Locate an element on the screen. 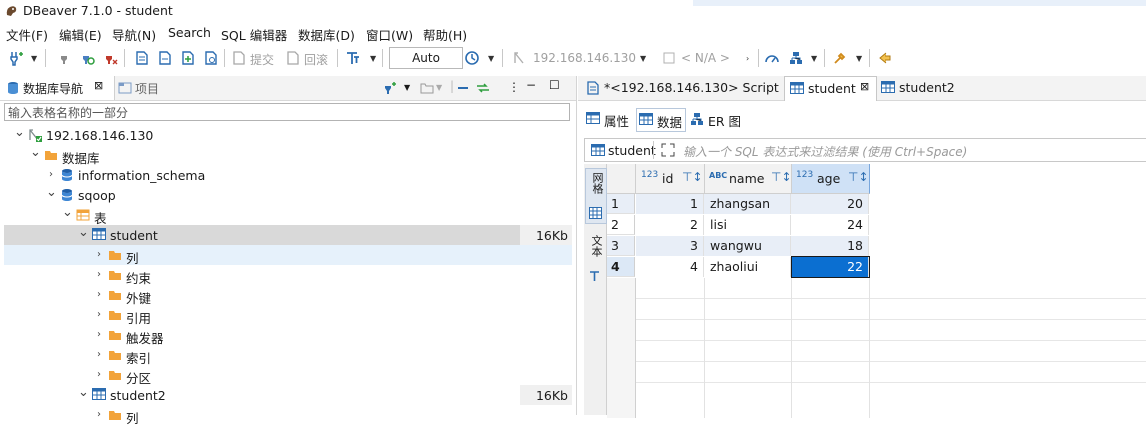 The image size is (1146, 427). tree-node: › 约束 is located at coordinates (288, 275).